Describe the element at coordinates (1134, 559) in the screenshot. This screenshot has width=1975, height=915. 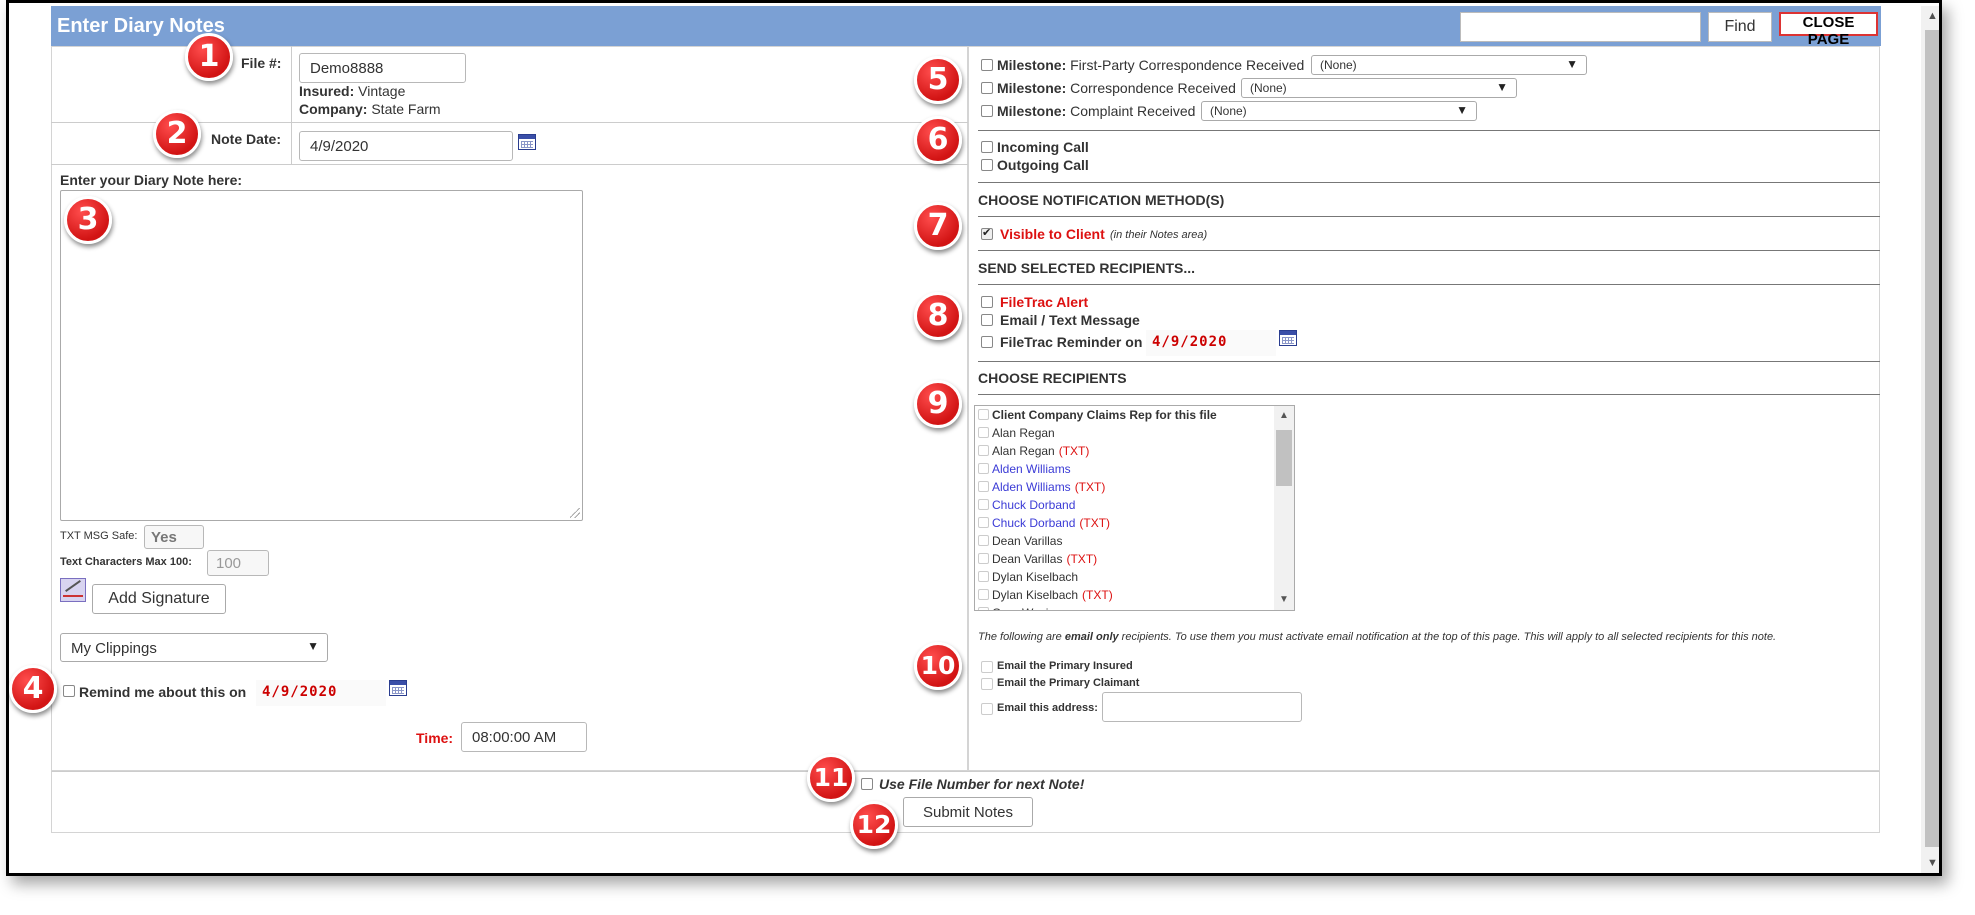
I see `recipient-item: Dean Varillas (TXT)` at that location.